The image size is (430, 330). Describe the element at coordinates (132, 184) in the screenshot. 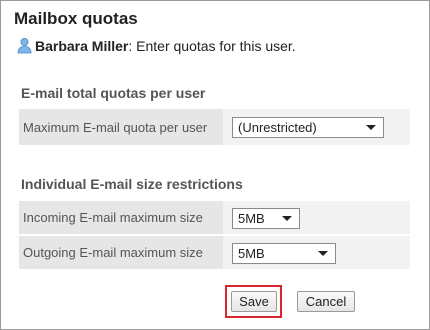

I see `size-restrictions-section-title: Individual E-mail size restrictions` at that location.